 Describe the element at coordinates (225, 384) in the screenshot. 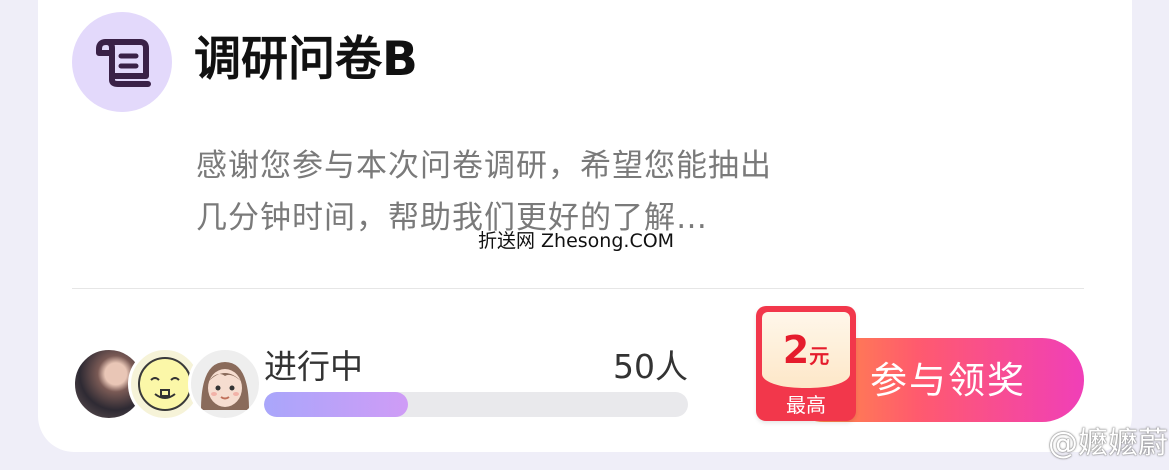

I see `avatar-cartoon-girl` at that location.